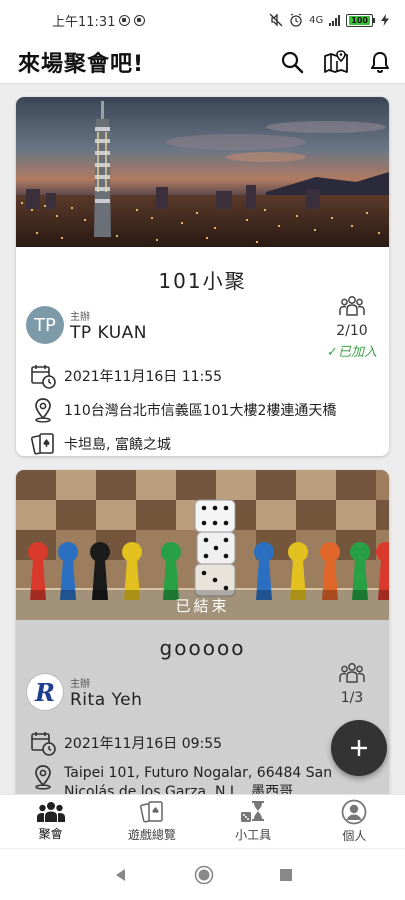  Describe the element at coordinates (109, 332) in the screenshot. I see `host-name: TP KUAN` at that location.